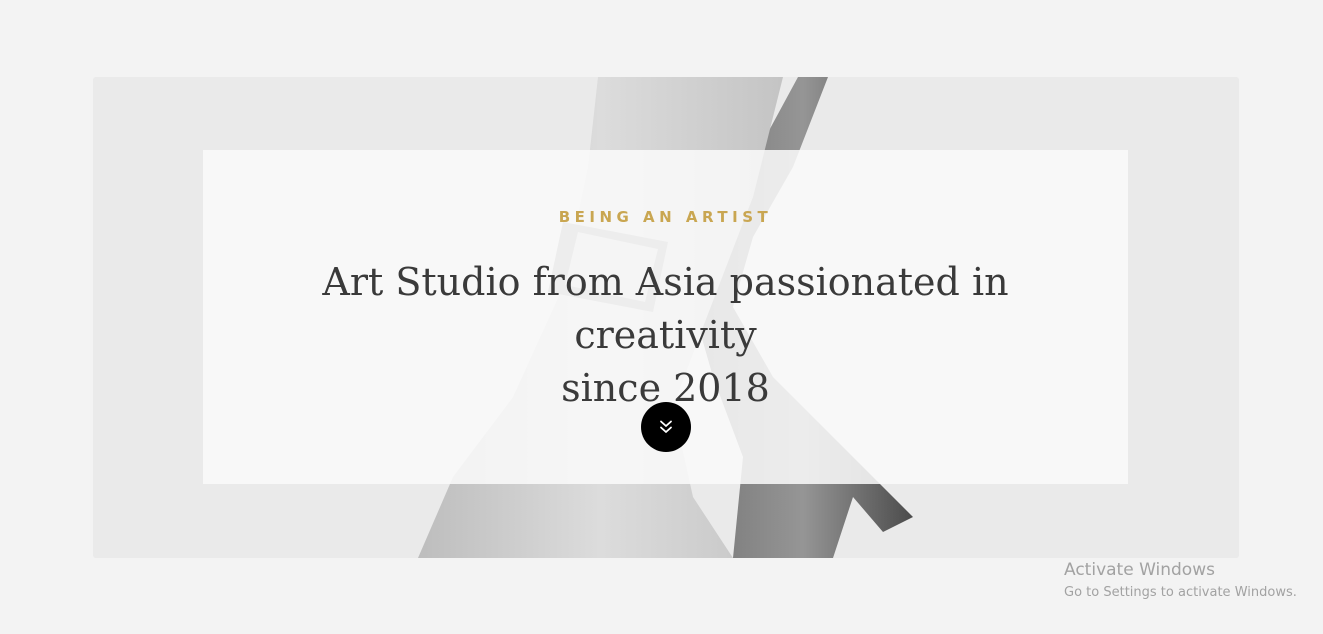  What do you see at coordinates (665, 217) in the screenshot?
I see `hero-kicker: BEING AN ARTIST` at bounding box center [665, 217].